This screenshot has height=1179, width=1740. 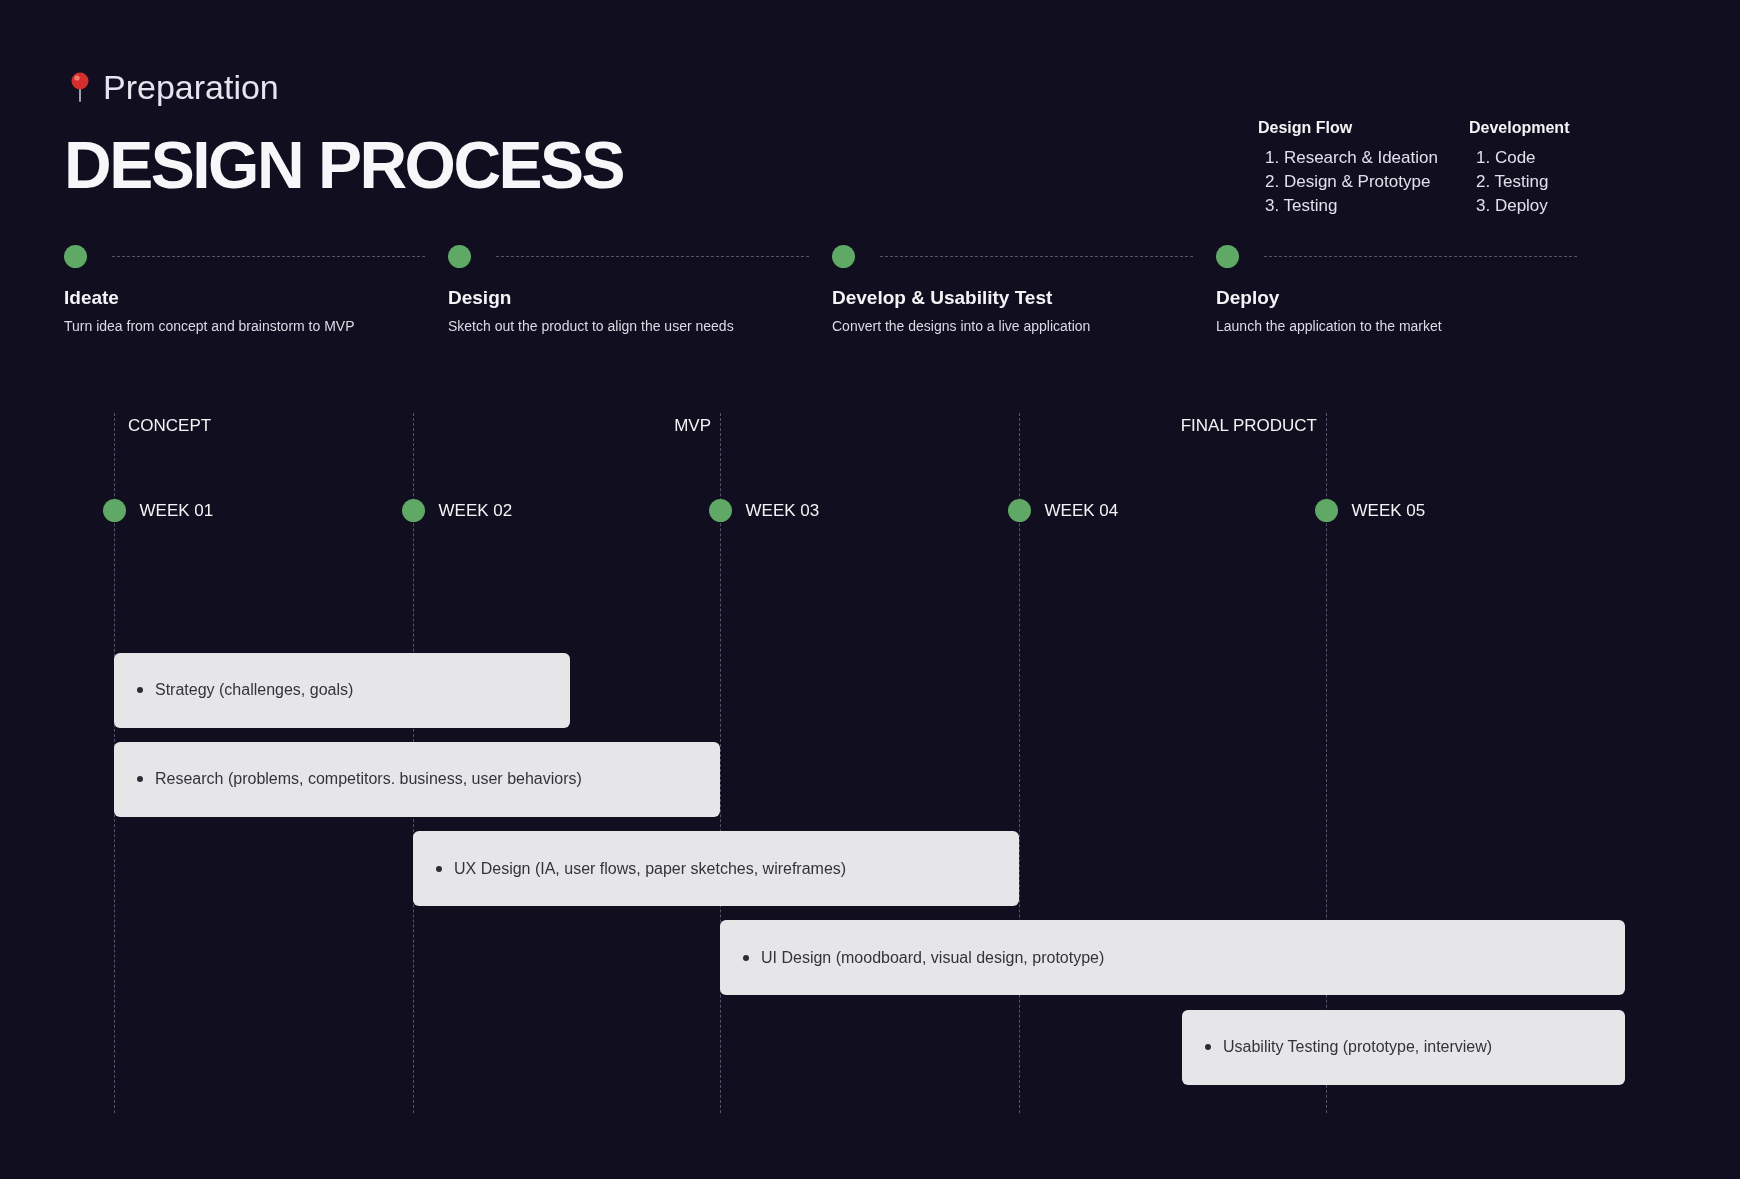 I want to click on legend-item: 2. Testing, so click(x=1512, y=182).